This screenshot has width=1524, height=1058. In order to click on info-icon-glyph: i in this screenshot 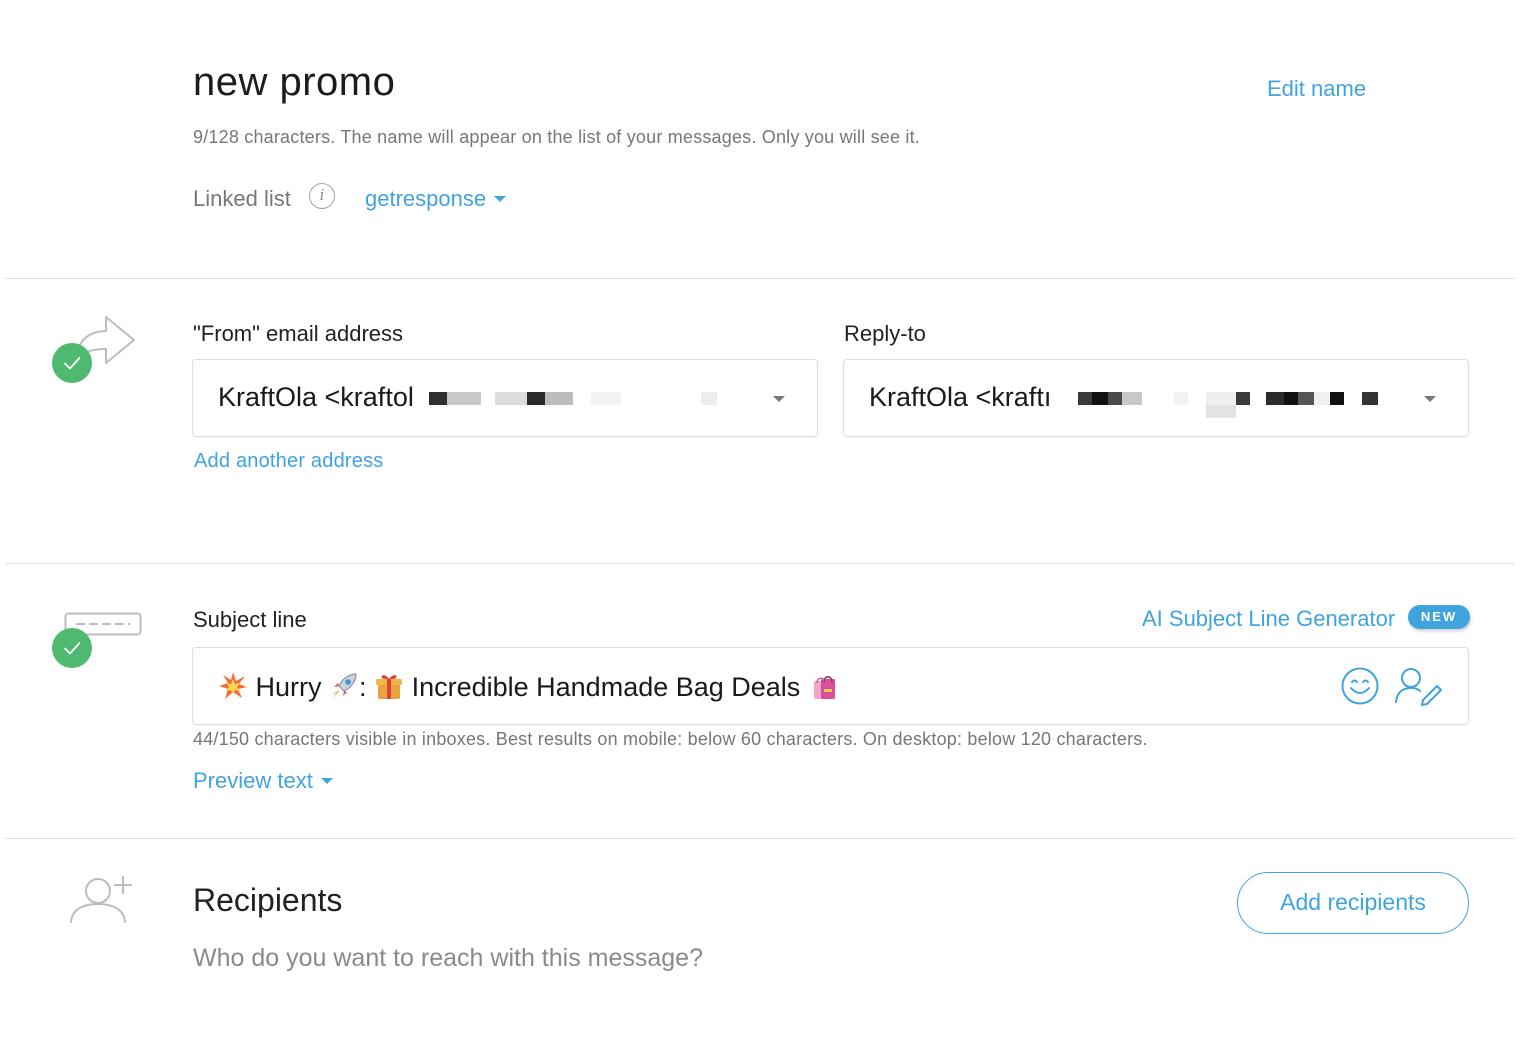, I will do `click(322, 195)`.